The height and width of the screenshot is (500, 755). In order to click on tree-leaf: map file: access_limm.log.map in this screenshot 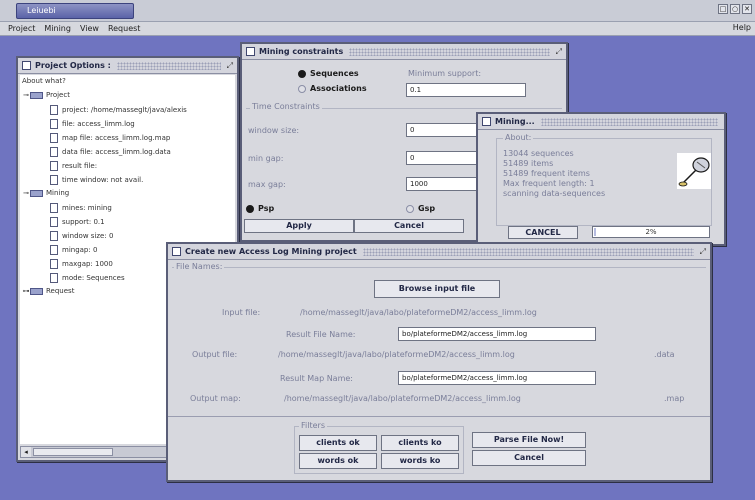, I will do `click(110, 138)`.